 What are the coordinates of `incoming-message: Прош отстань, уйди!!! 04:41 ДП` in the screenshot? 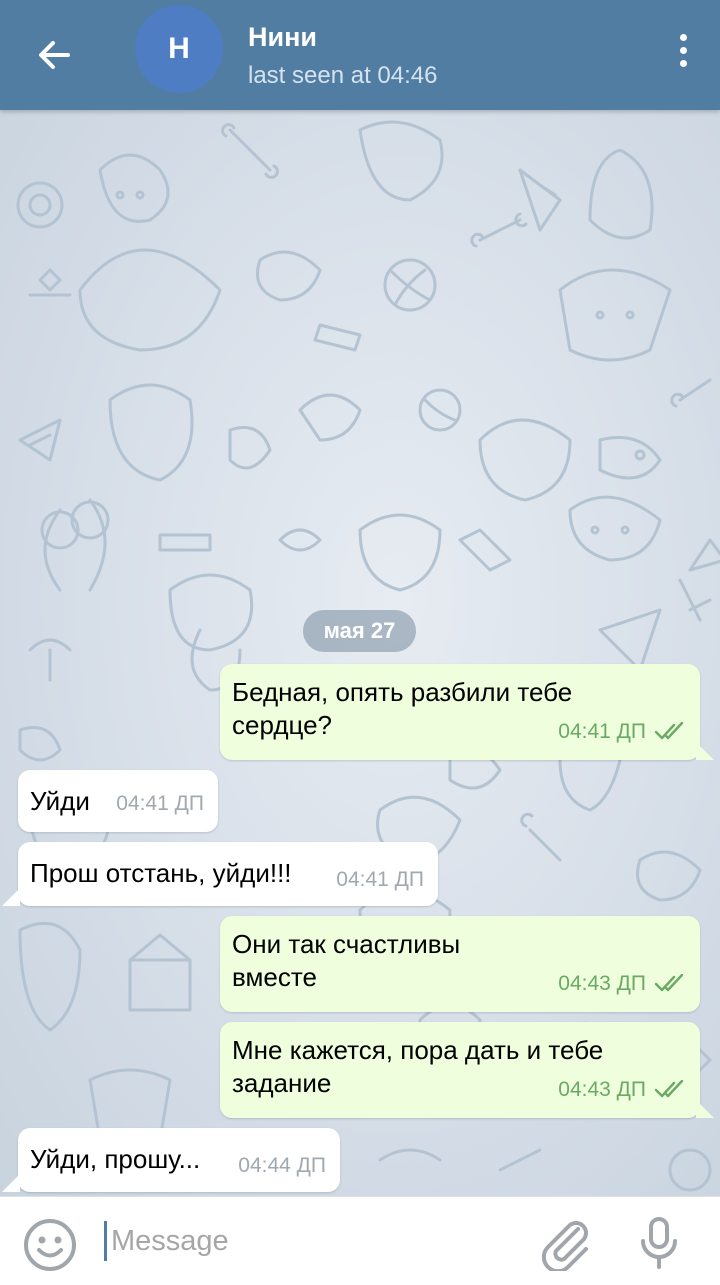 It's located at (228, 874).